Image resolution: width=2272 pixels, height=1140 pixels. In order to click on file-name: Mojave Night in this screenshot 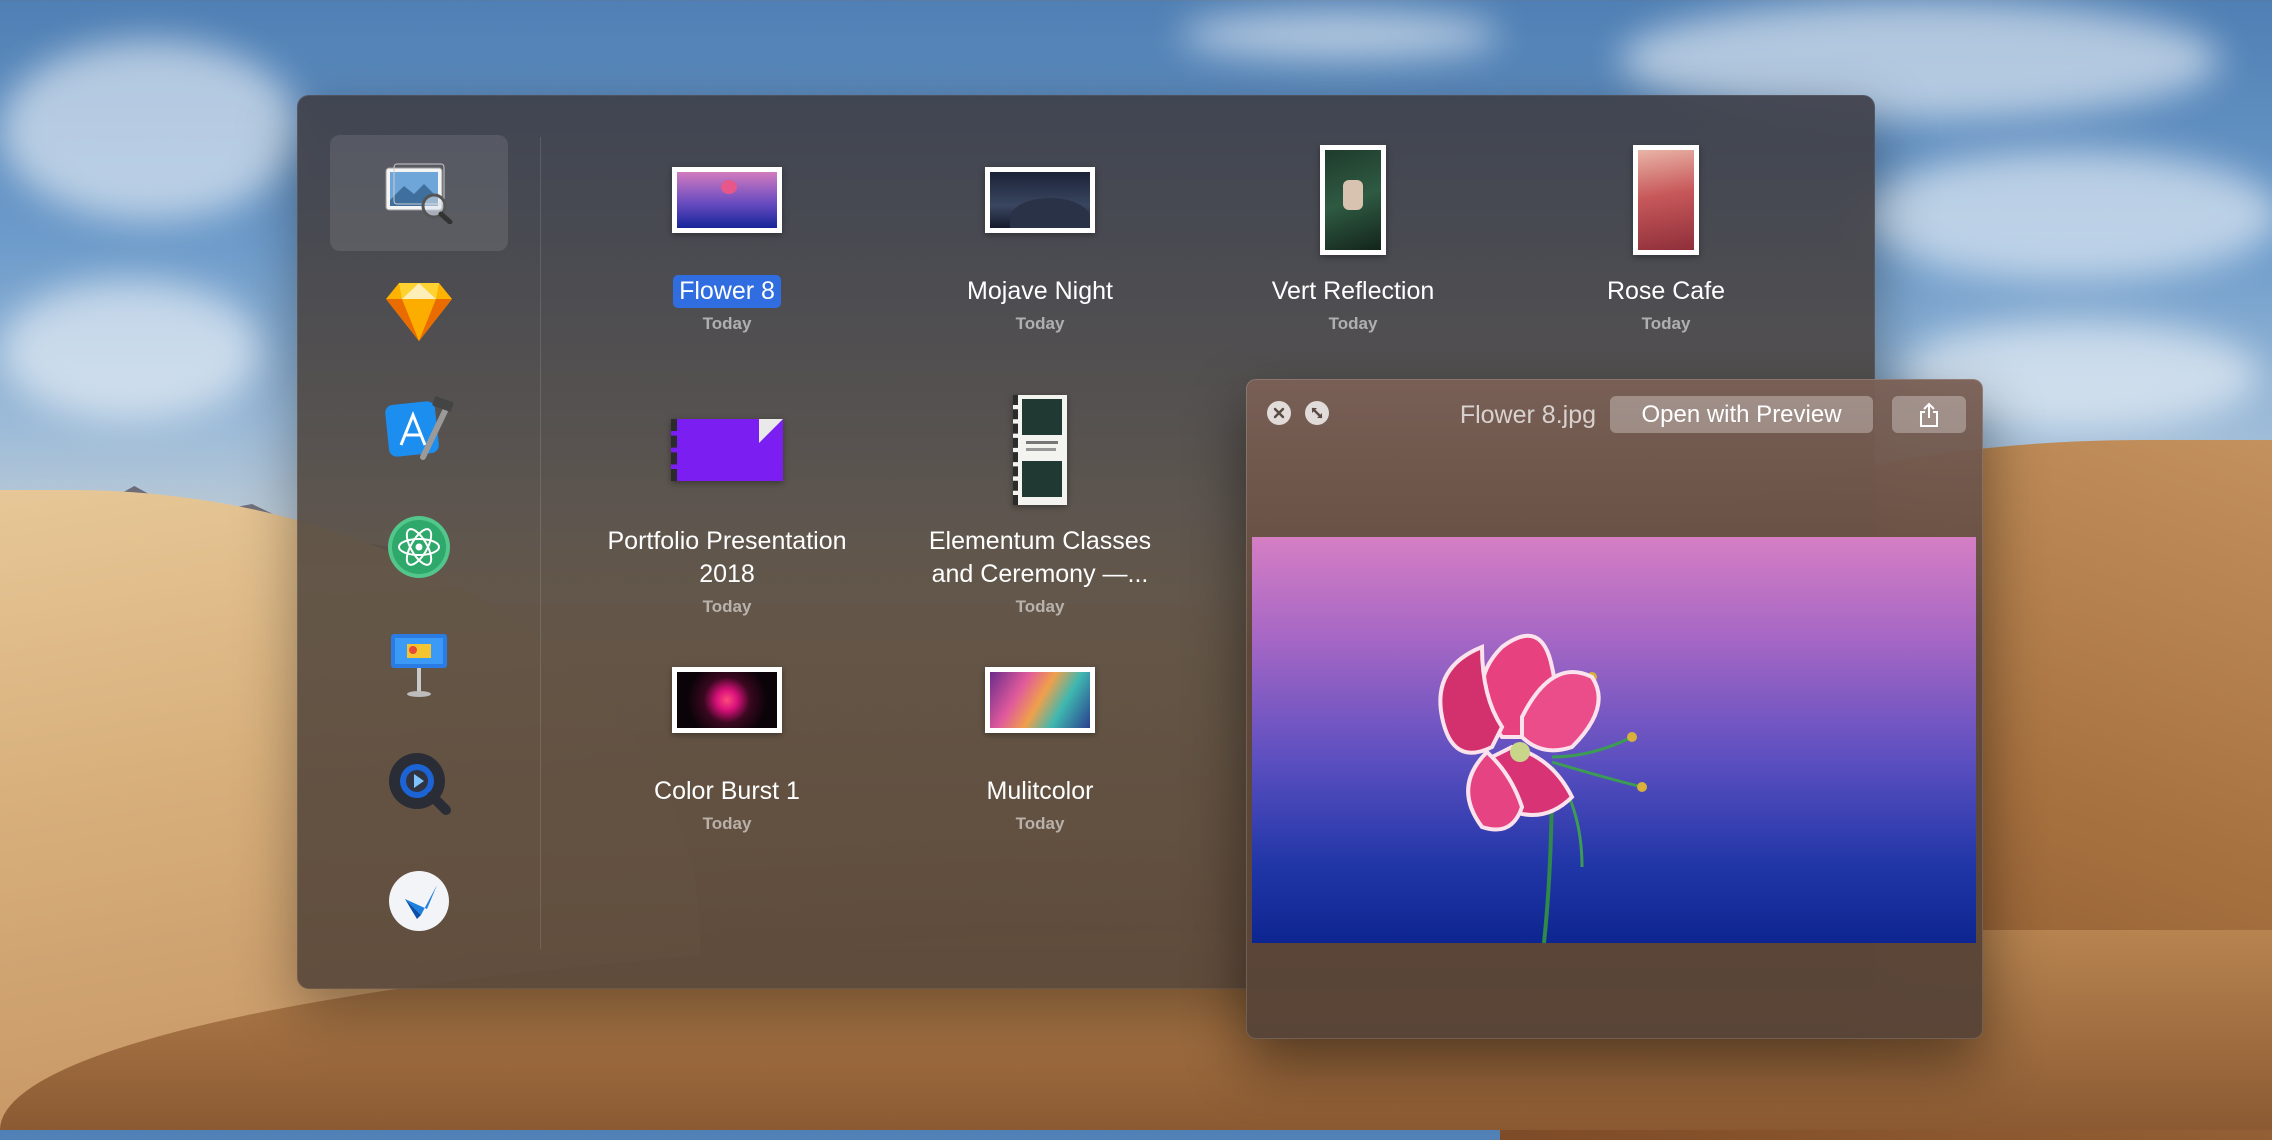, I will do `click(1040, 291)`.